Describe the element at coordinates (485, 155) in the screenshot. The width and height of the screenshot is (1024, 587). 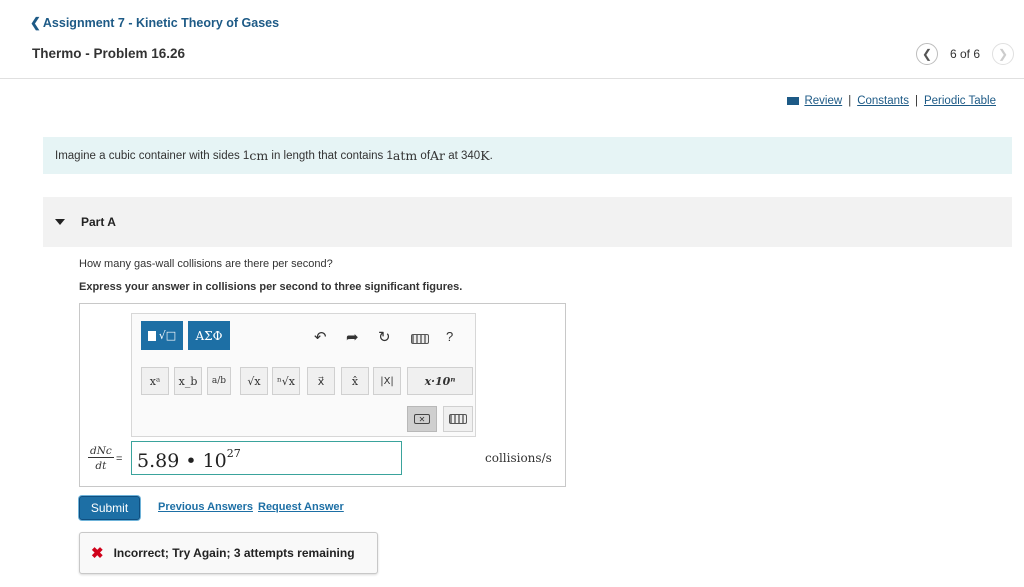
I see `intro-unit: K` at that location.